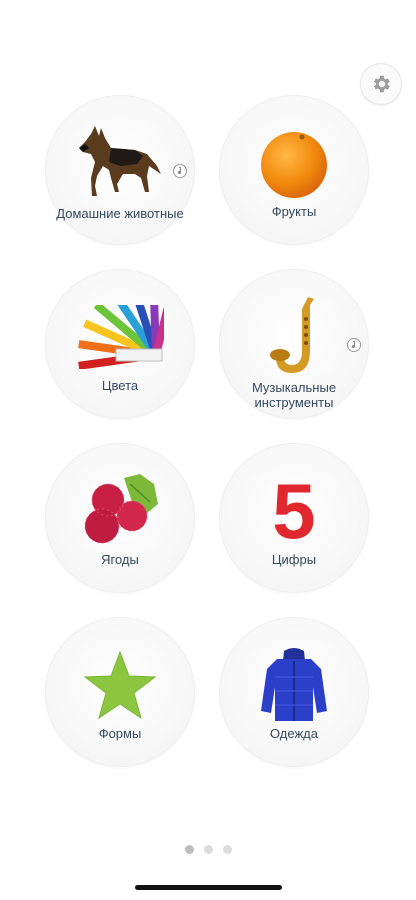 The width and height of the screenshot is (416, 900). I want to click on orange-image, so click(294, 163).